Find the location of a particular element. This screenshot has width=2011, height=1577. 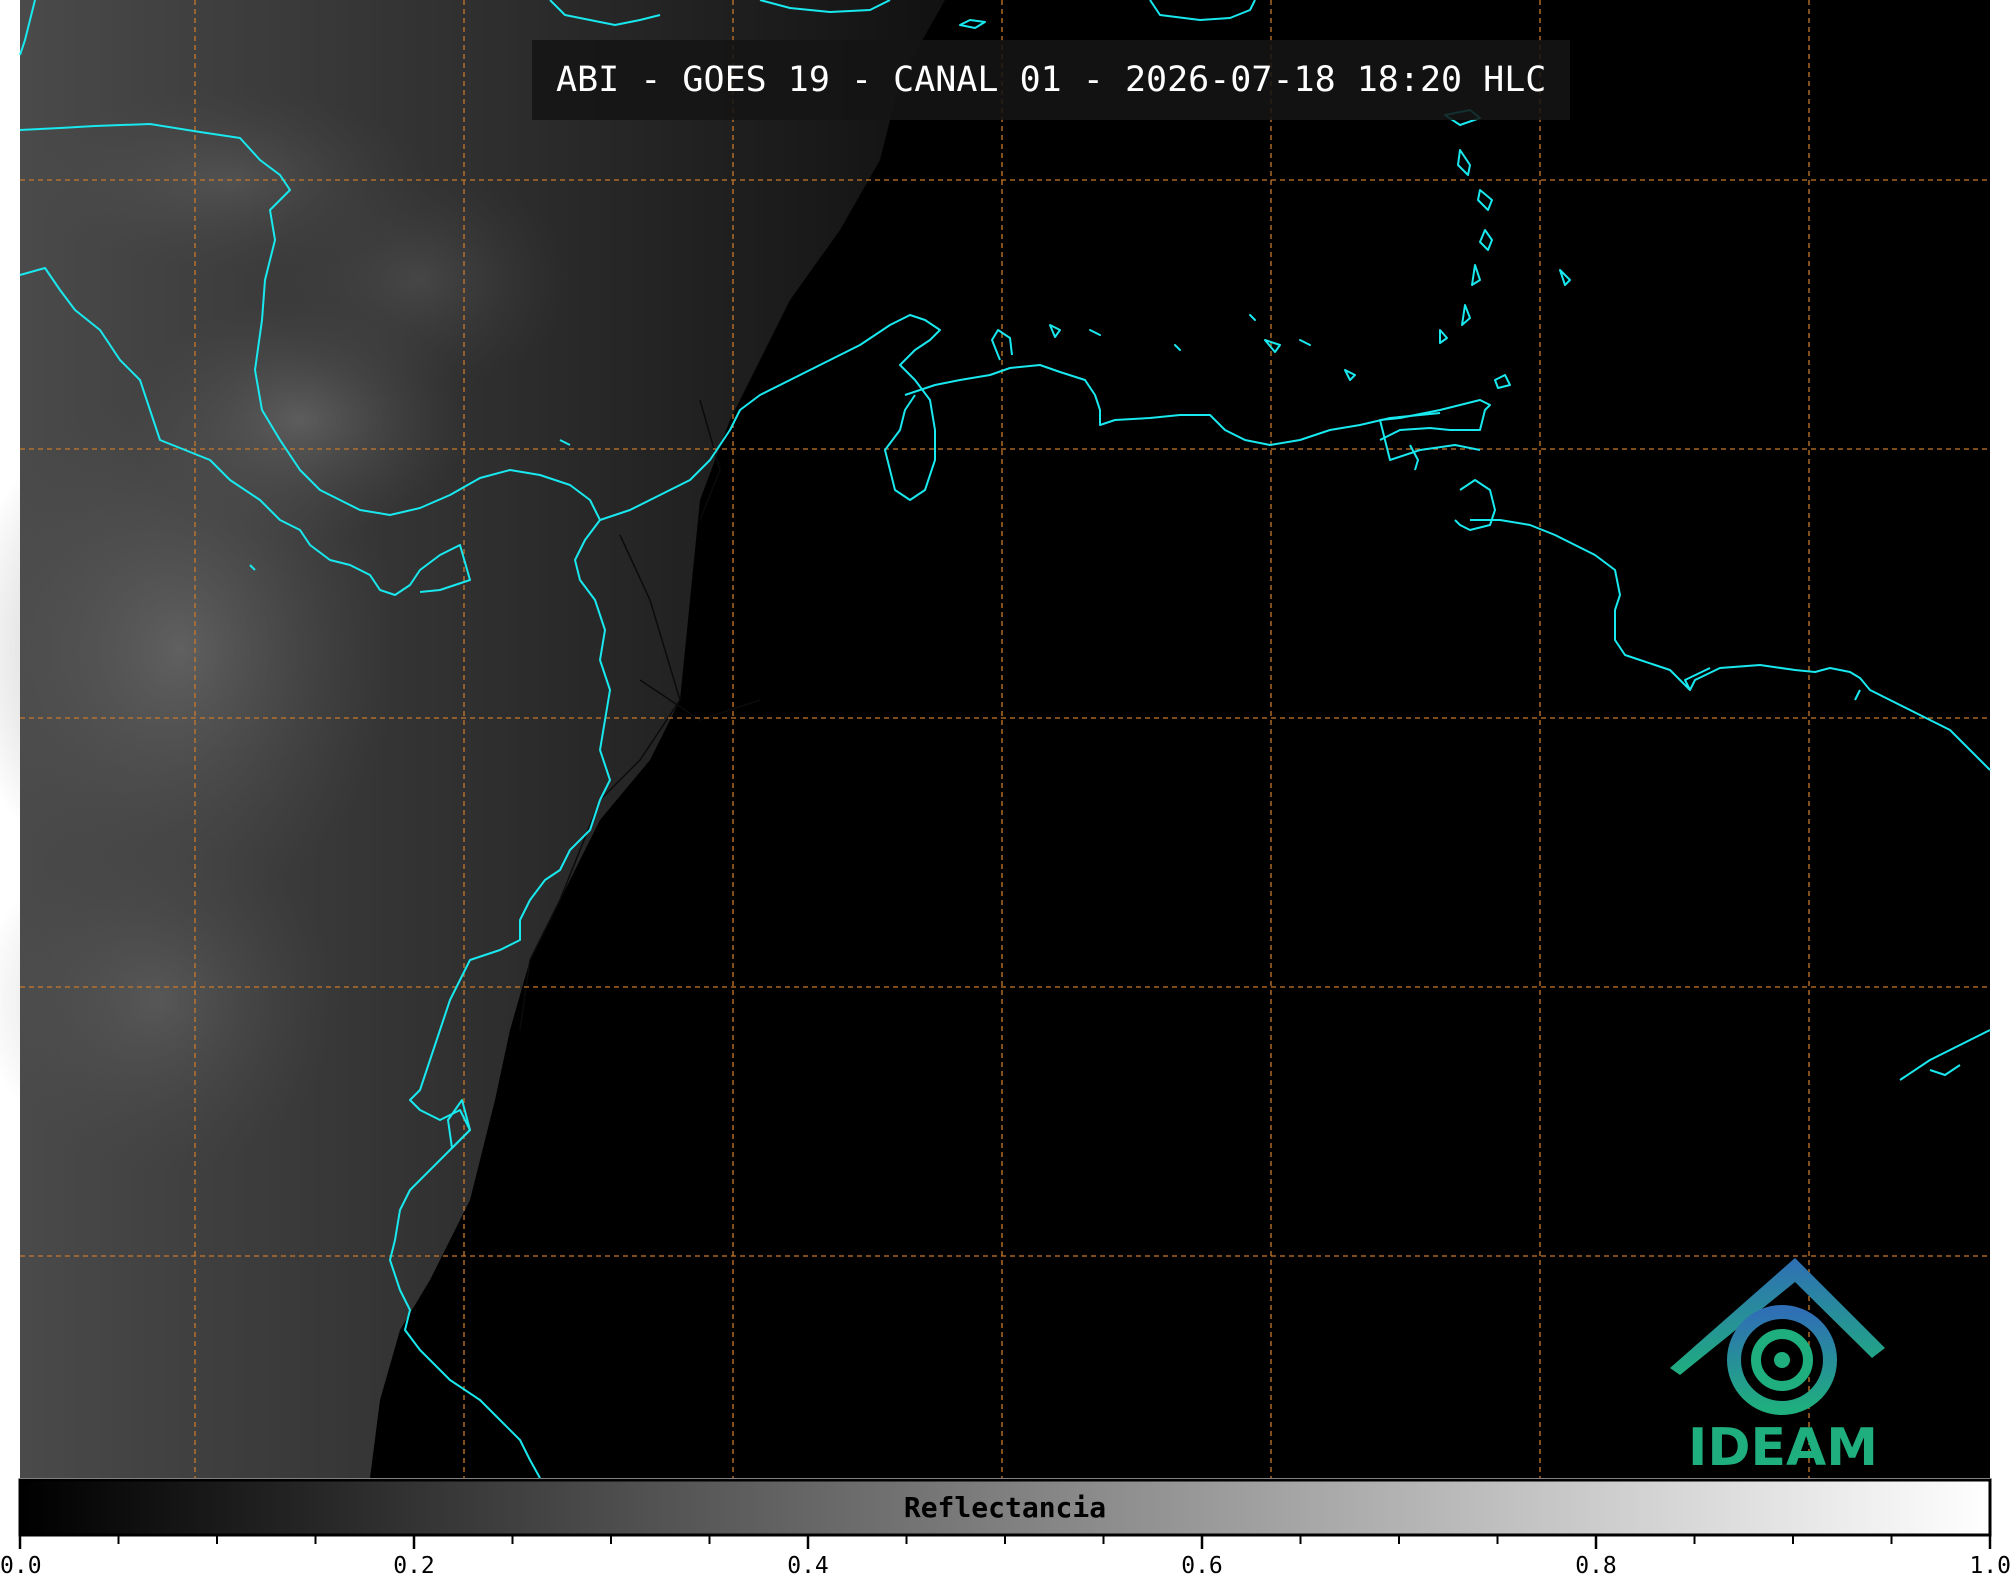

colorbar: Reflectancia 0.0 0.2 0.4 0.6 0.8 1.0 is located at coordinates (1005, 1527).